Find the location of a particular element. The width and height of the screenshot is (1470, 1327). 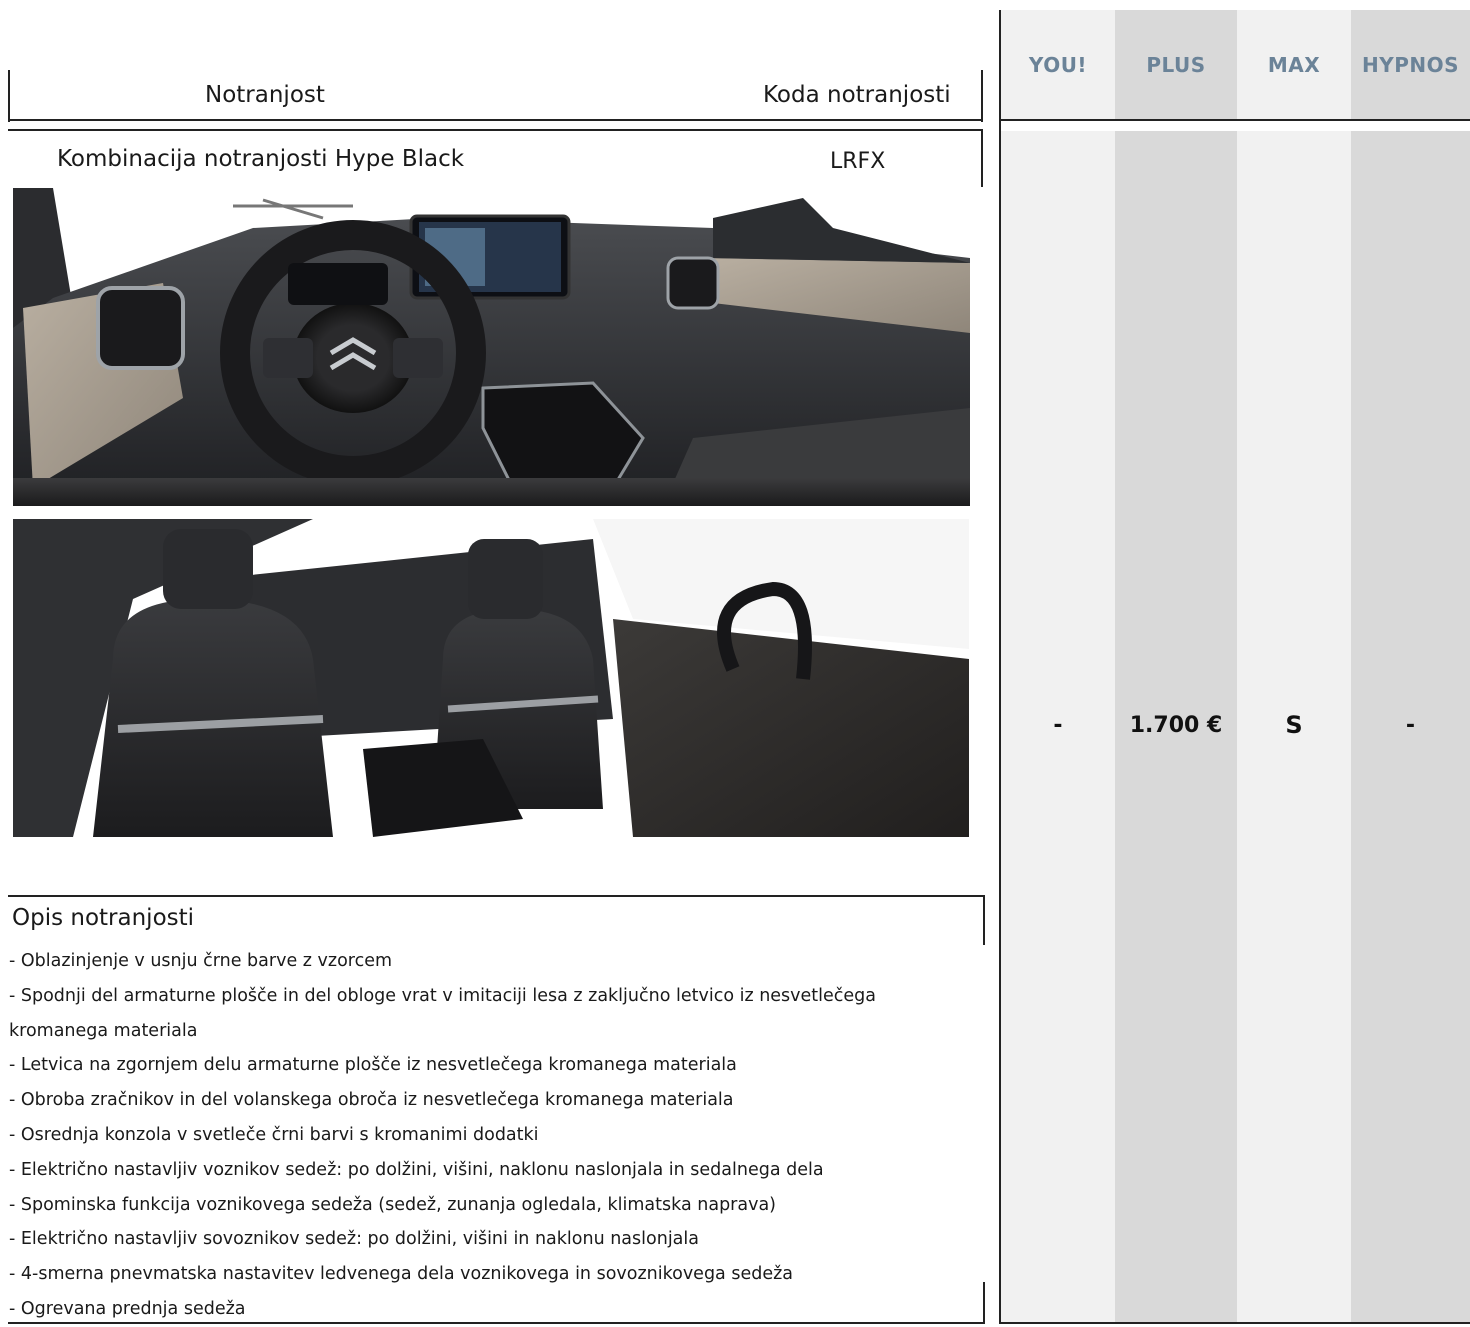

description-top-rule is located at coordinates (495, 896).